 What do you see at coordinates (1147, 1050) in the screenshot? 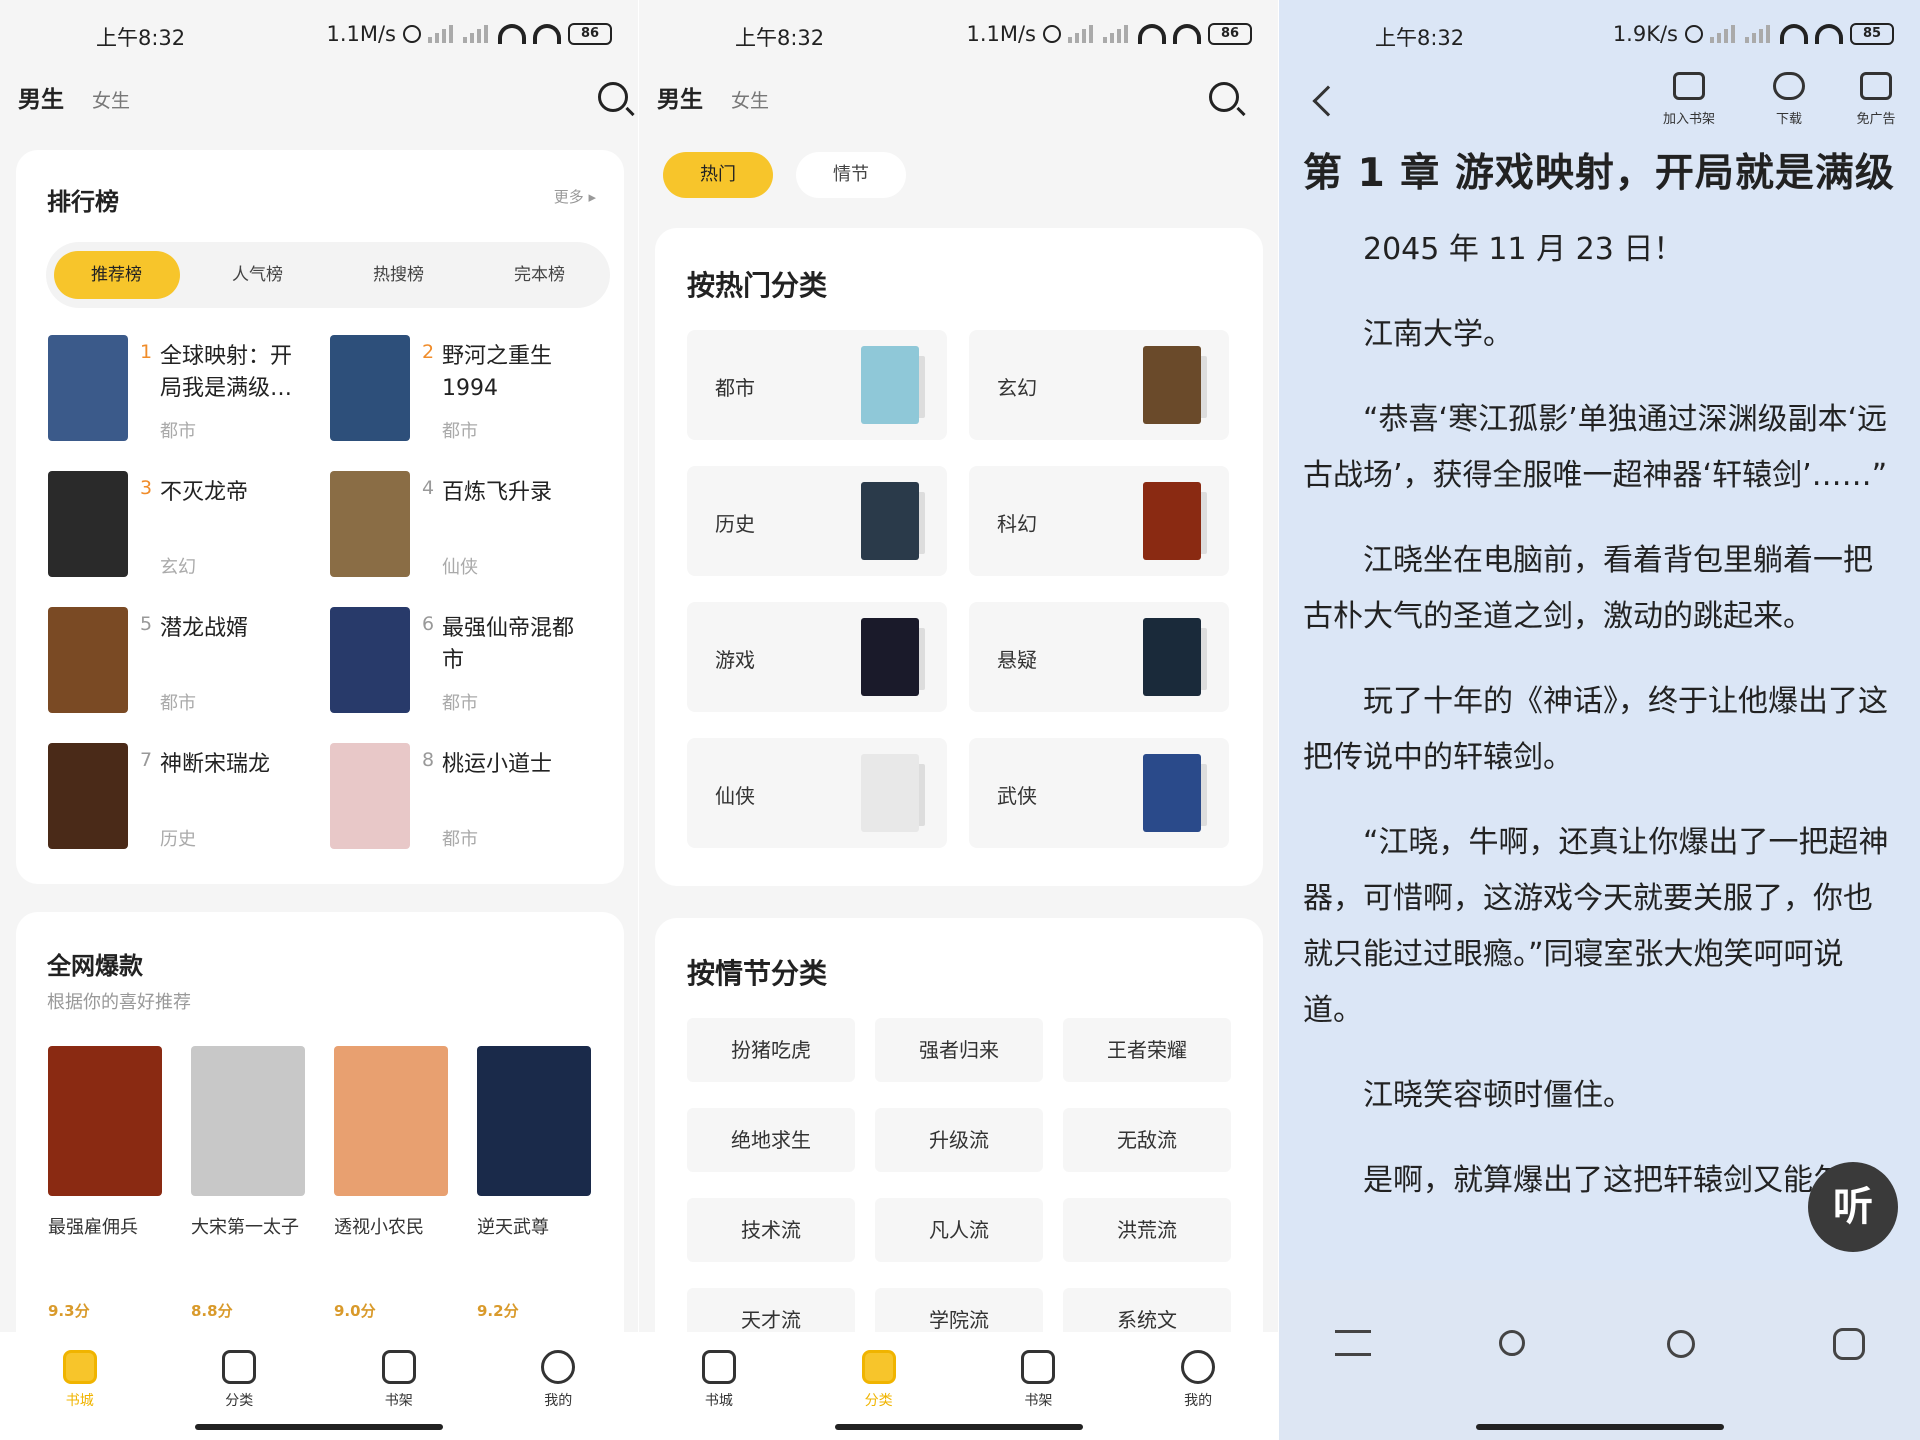
I see `plot-tag: 王者荣耀` at bounding box center [1147, 1050].